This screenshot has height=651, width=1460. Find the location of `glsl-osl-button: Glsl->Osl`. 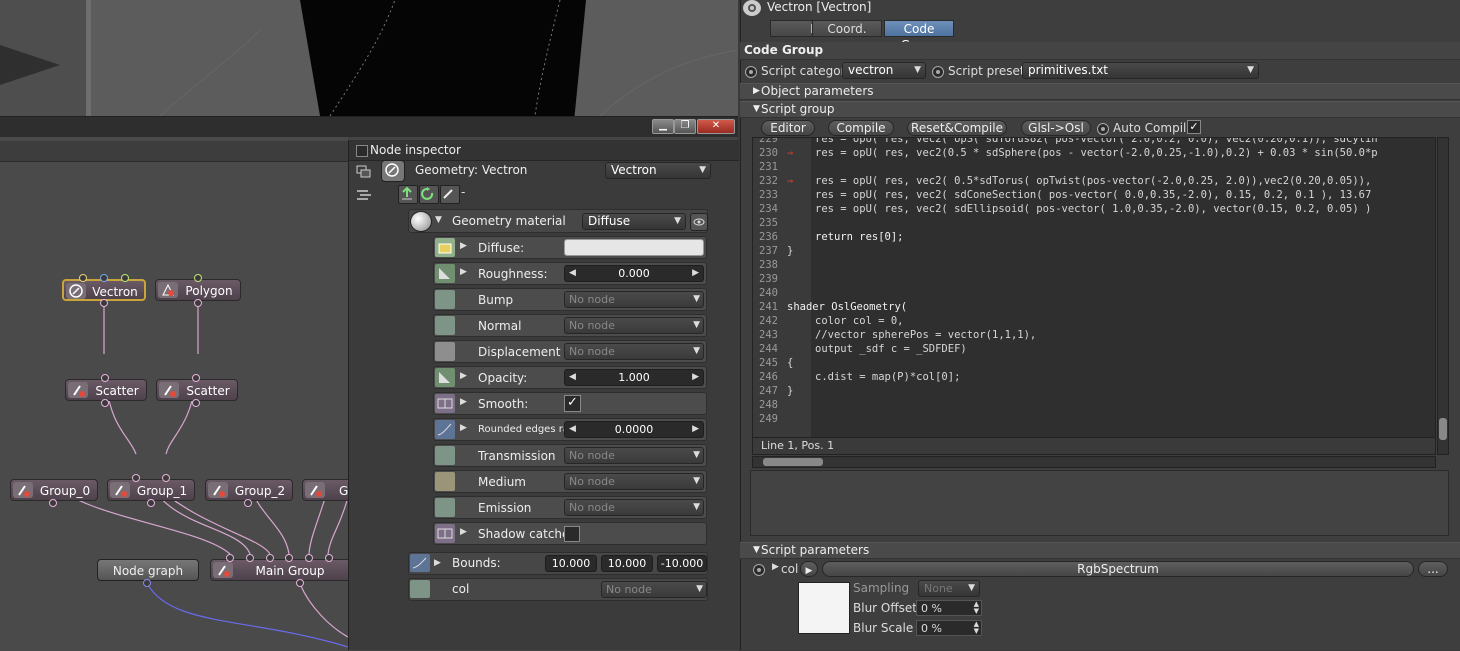

glsl-osl-button: Glsl->Osl is located at coordinates (1056, 128).